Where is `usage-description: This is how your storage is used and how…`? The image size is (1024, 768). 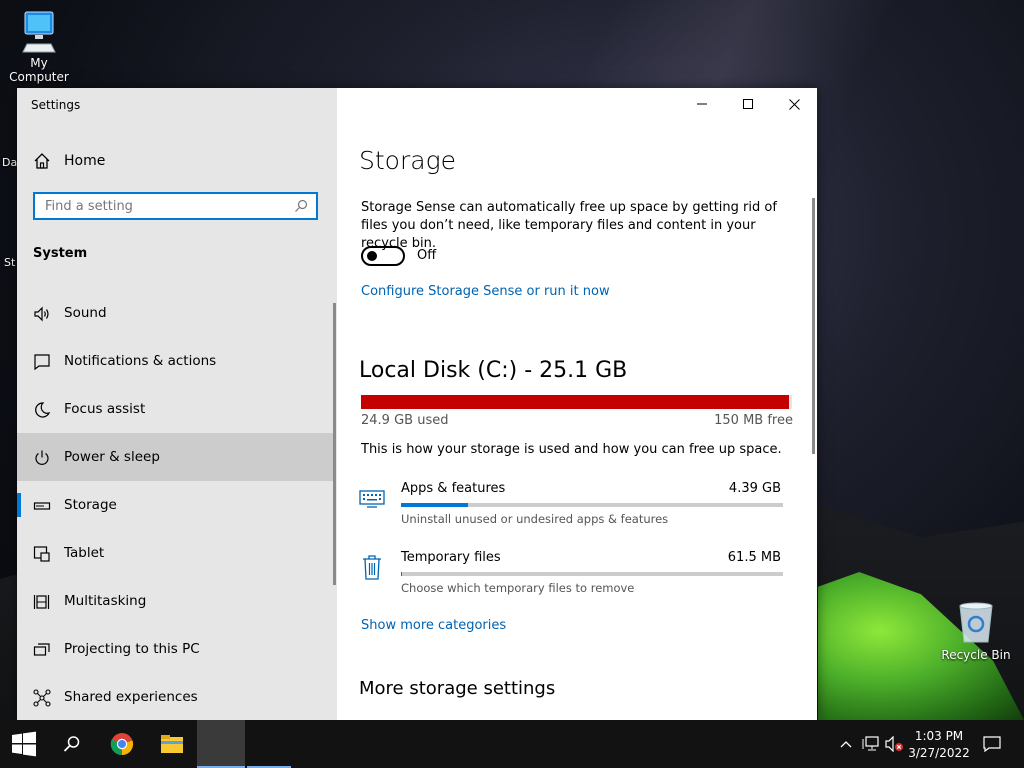
usage-description: This is how your storage is used and how… is located at coordinates (571, 449).